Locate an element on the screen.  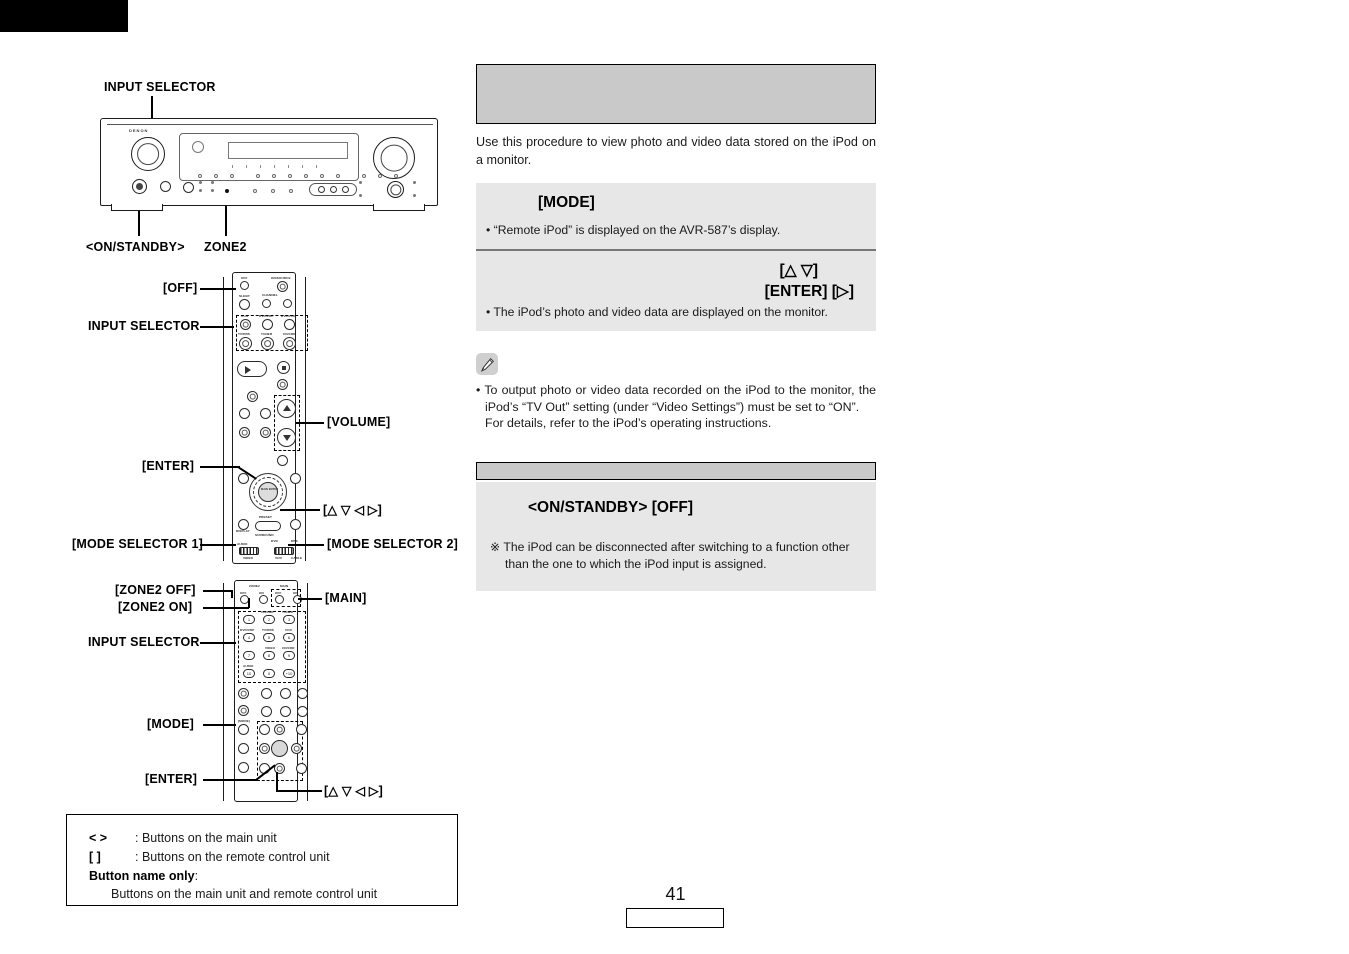
legend-text-main: : Buttons on the main unit is located at coordinates (206, 838).